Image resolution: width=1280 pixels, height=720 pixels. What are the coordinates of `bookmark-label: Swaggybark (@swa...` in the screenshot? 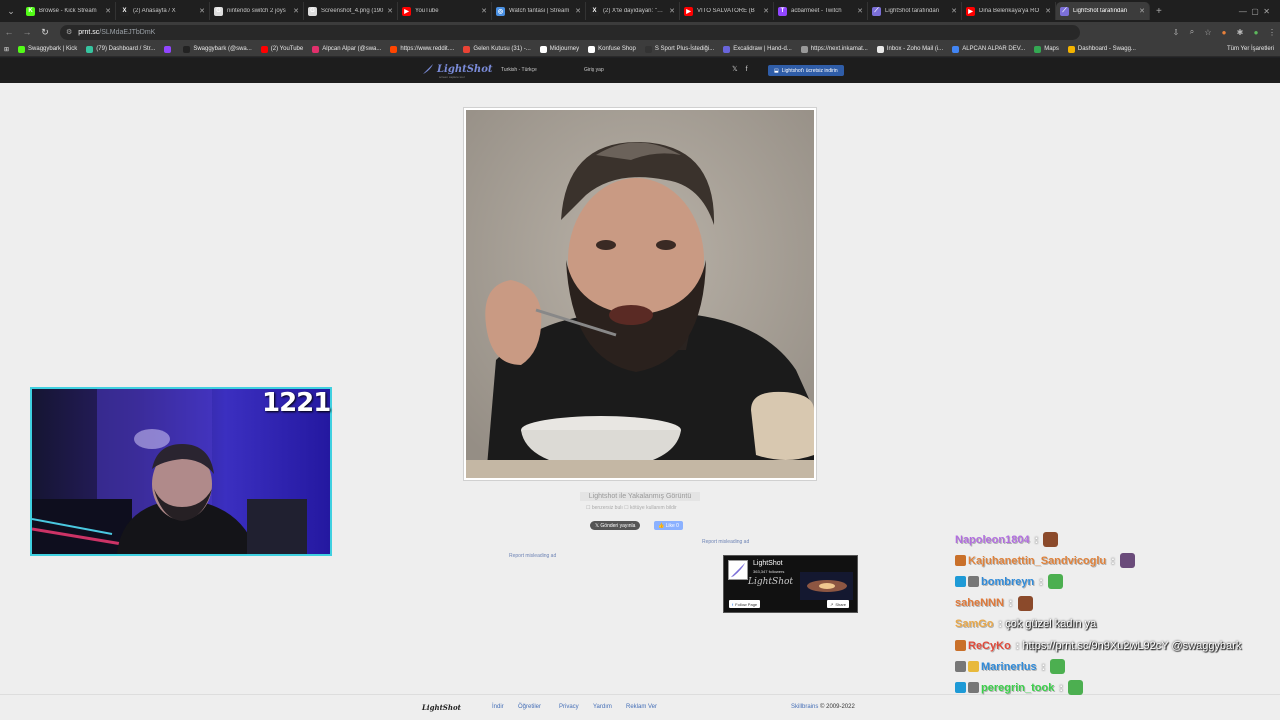 It's located at (222, 49).